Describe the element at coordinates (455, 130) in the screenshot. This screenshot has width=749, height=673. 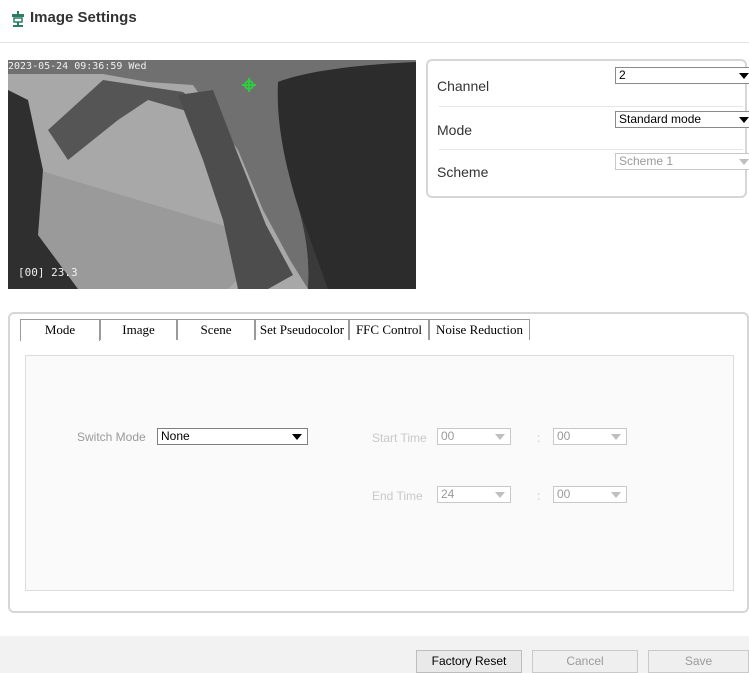
I see `mode-label: Mode` at that location.